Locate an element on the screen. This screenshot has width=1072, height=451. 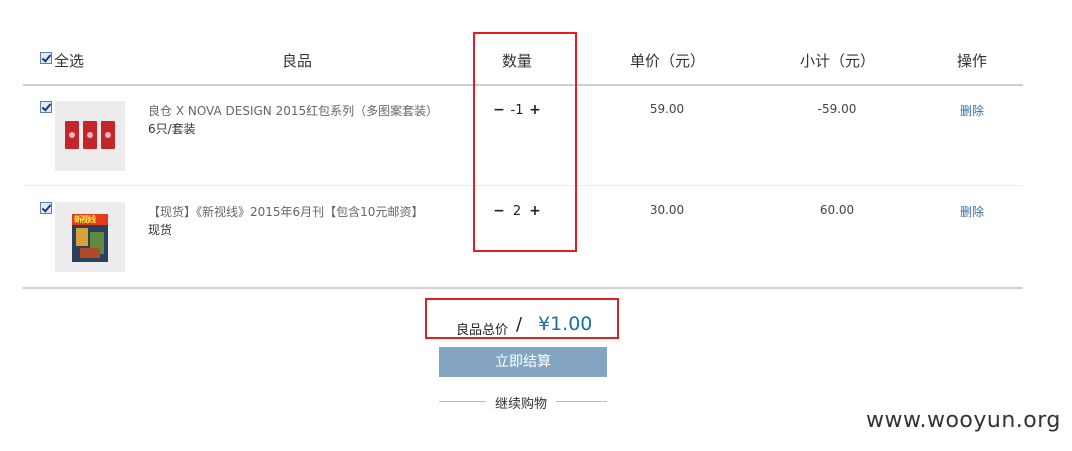
magazine-cover-image: 新视线 is located at coordinates (90, 238).